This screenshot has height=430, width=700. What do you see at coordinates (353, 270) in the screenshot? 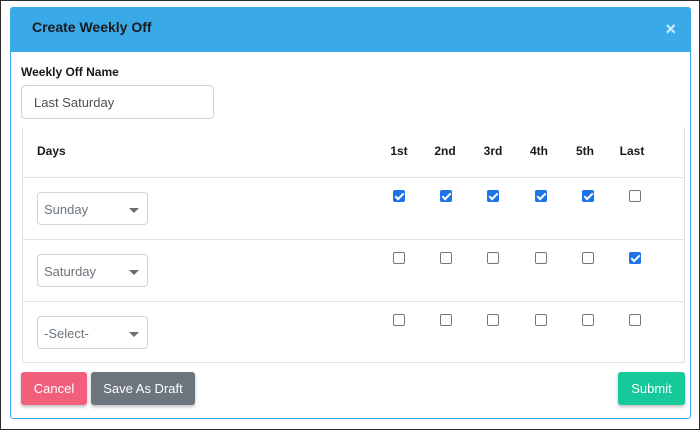
I see `table-row: Saturday` at bounding box center [353, 270].